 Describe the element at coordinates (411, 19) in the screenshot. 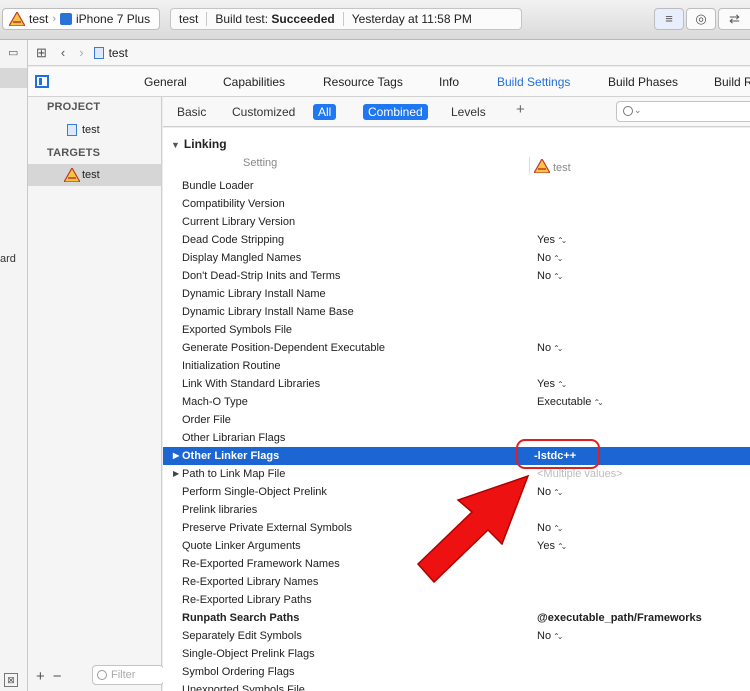

I see `status-time: Yesterday at 11:58 PM` at that location.